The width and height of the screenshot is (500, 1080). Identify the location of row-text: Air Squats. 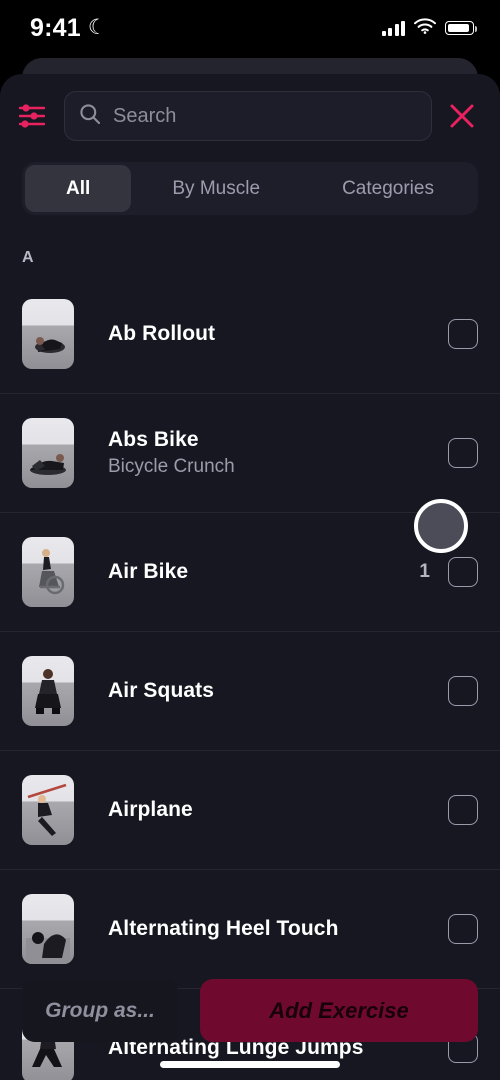
(261, 691).